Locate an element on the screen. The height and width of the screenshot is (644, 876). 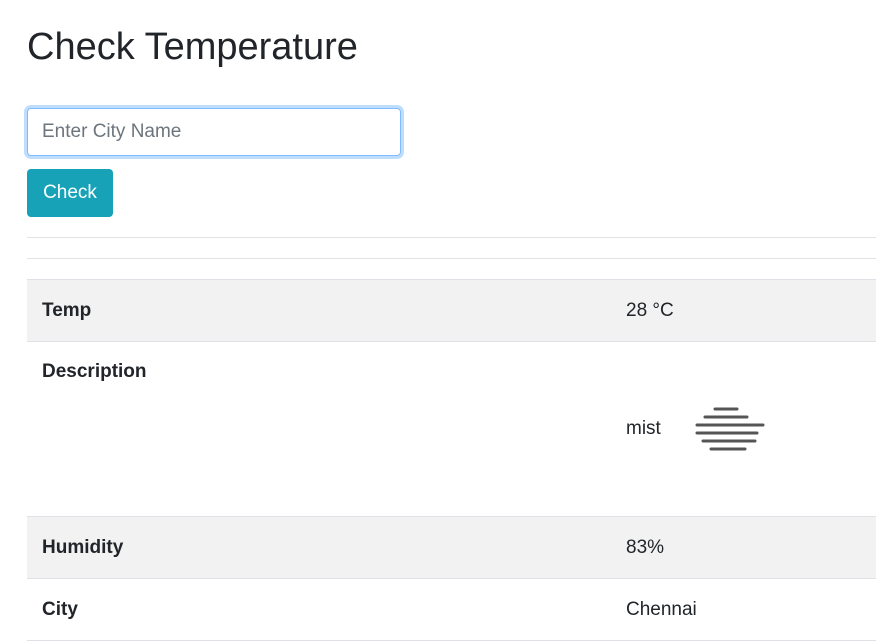
check-button: Check is located at coordinates (70, 193).